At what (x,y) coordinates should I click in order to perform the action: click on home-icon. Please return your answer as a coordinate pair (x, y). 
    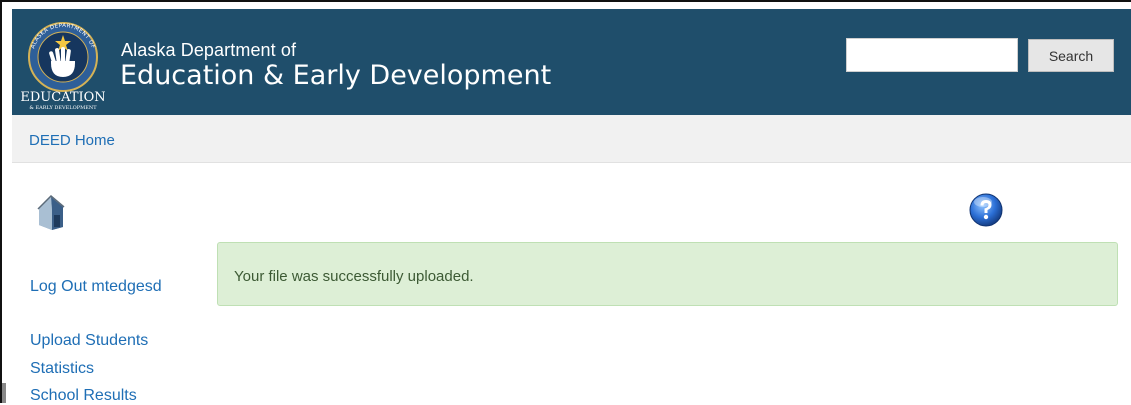
    Looking at the image, I should click on (51, 213).